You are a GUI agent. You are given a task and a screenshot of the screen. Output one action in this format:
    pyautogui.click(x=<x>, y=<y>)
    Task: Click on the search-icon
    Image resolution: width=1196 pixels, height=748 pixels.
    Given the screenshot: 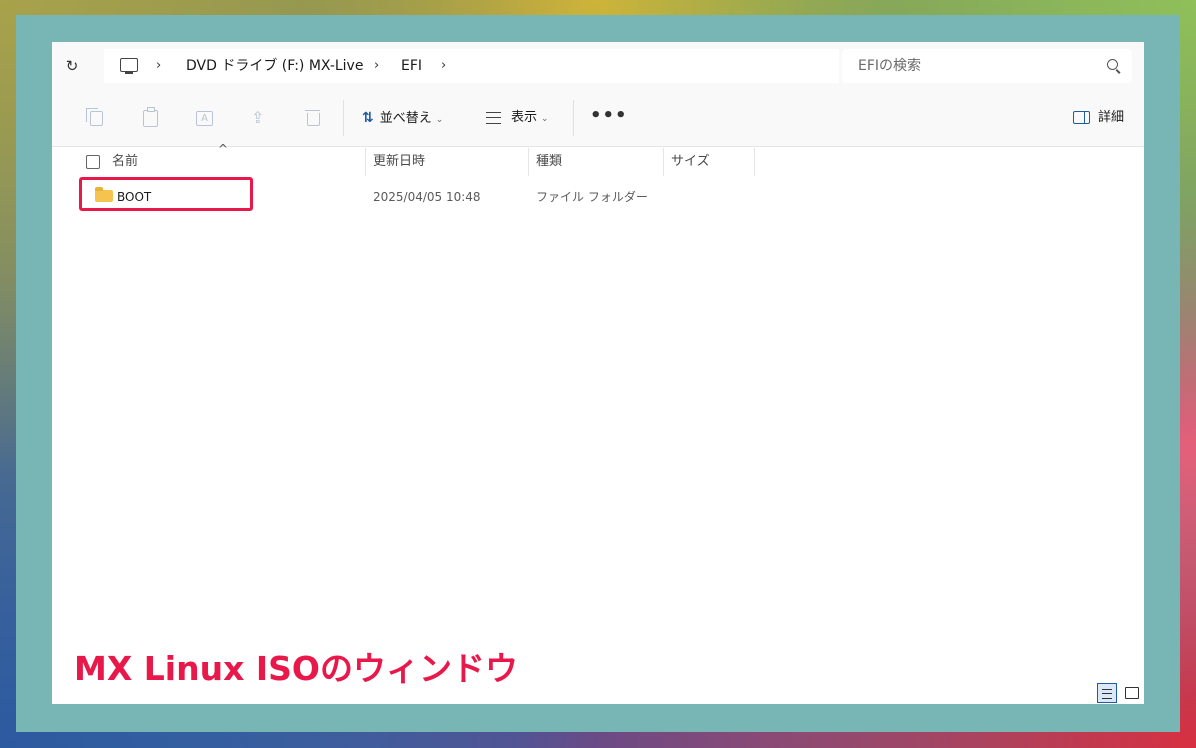 What is the action you would take?
    pyautogui.click(x=1112, y=64)
    